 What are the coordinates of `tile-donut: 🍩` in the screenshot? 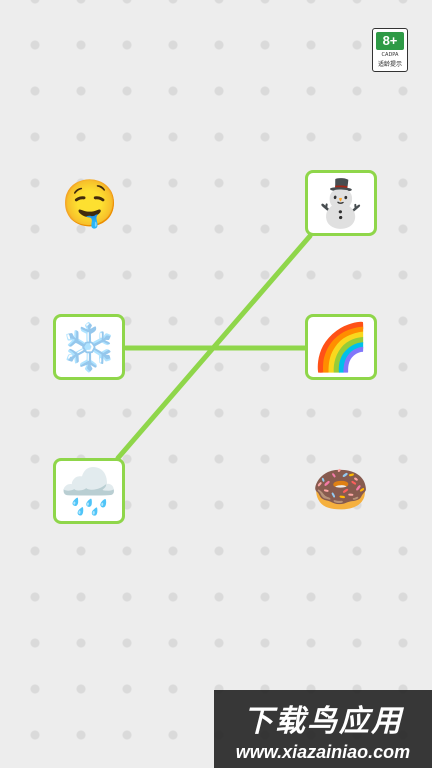 It's located at (341, 489).